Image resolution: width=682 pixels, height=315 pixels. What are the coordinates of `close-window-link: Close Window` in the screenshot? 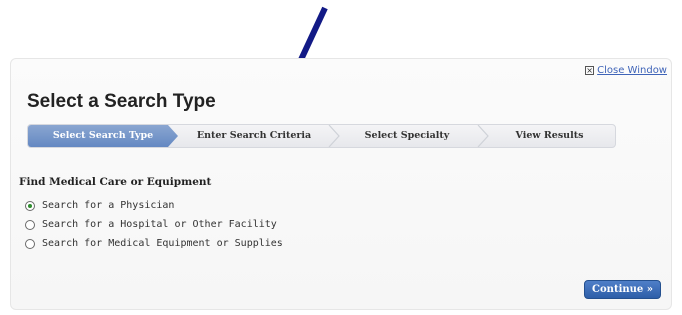 It's located at (632, 70).